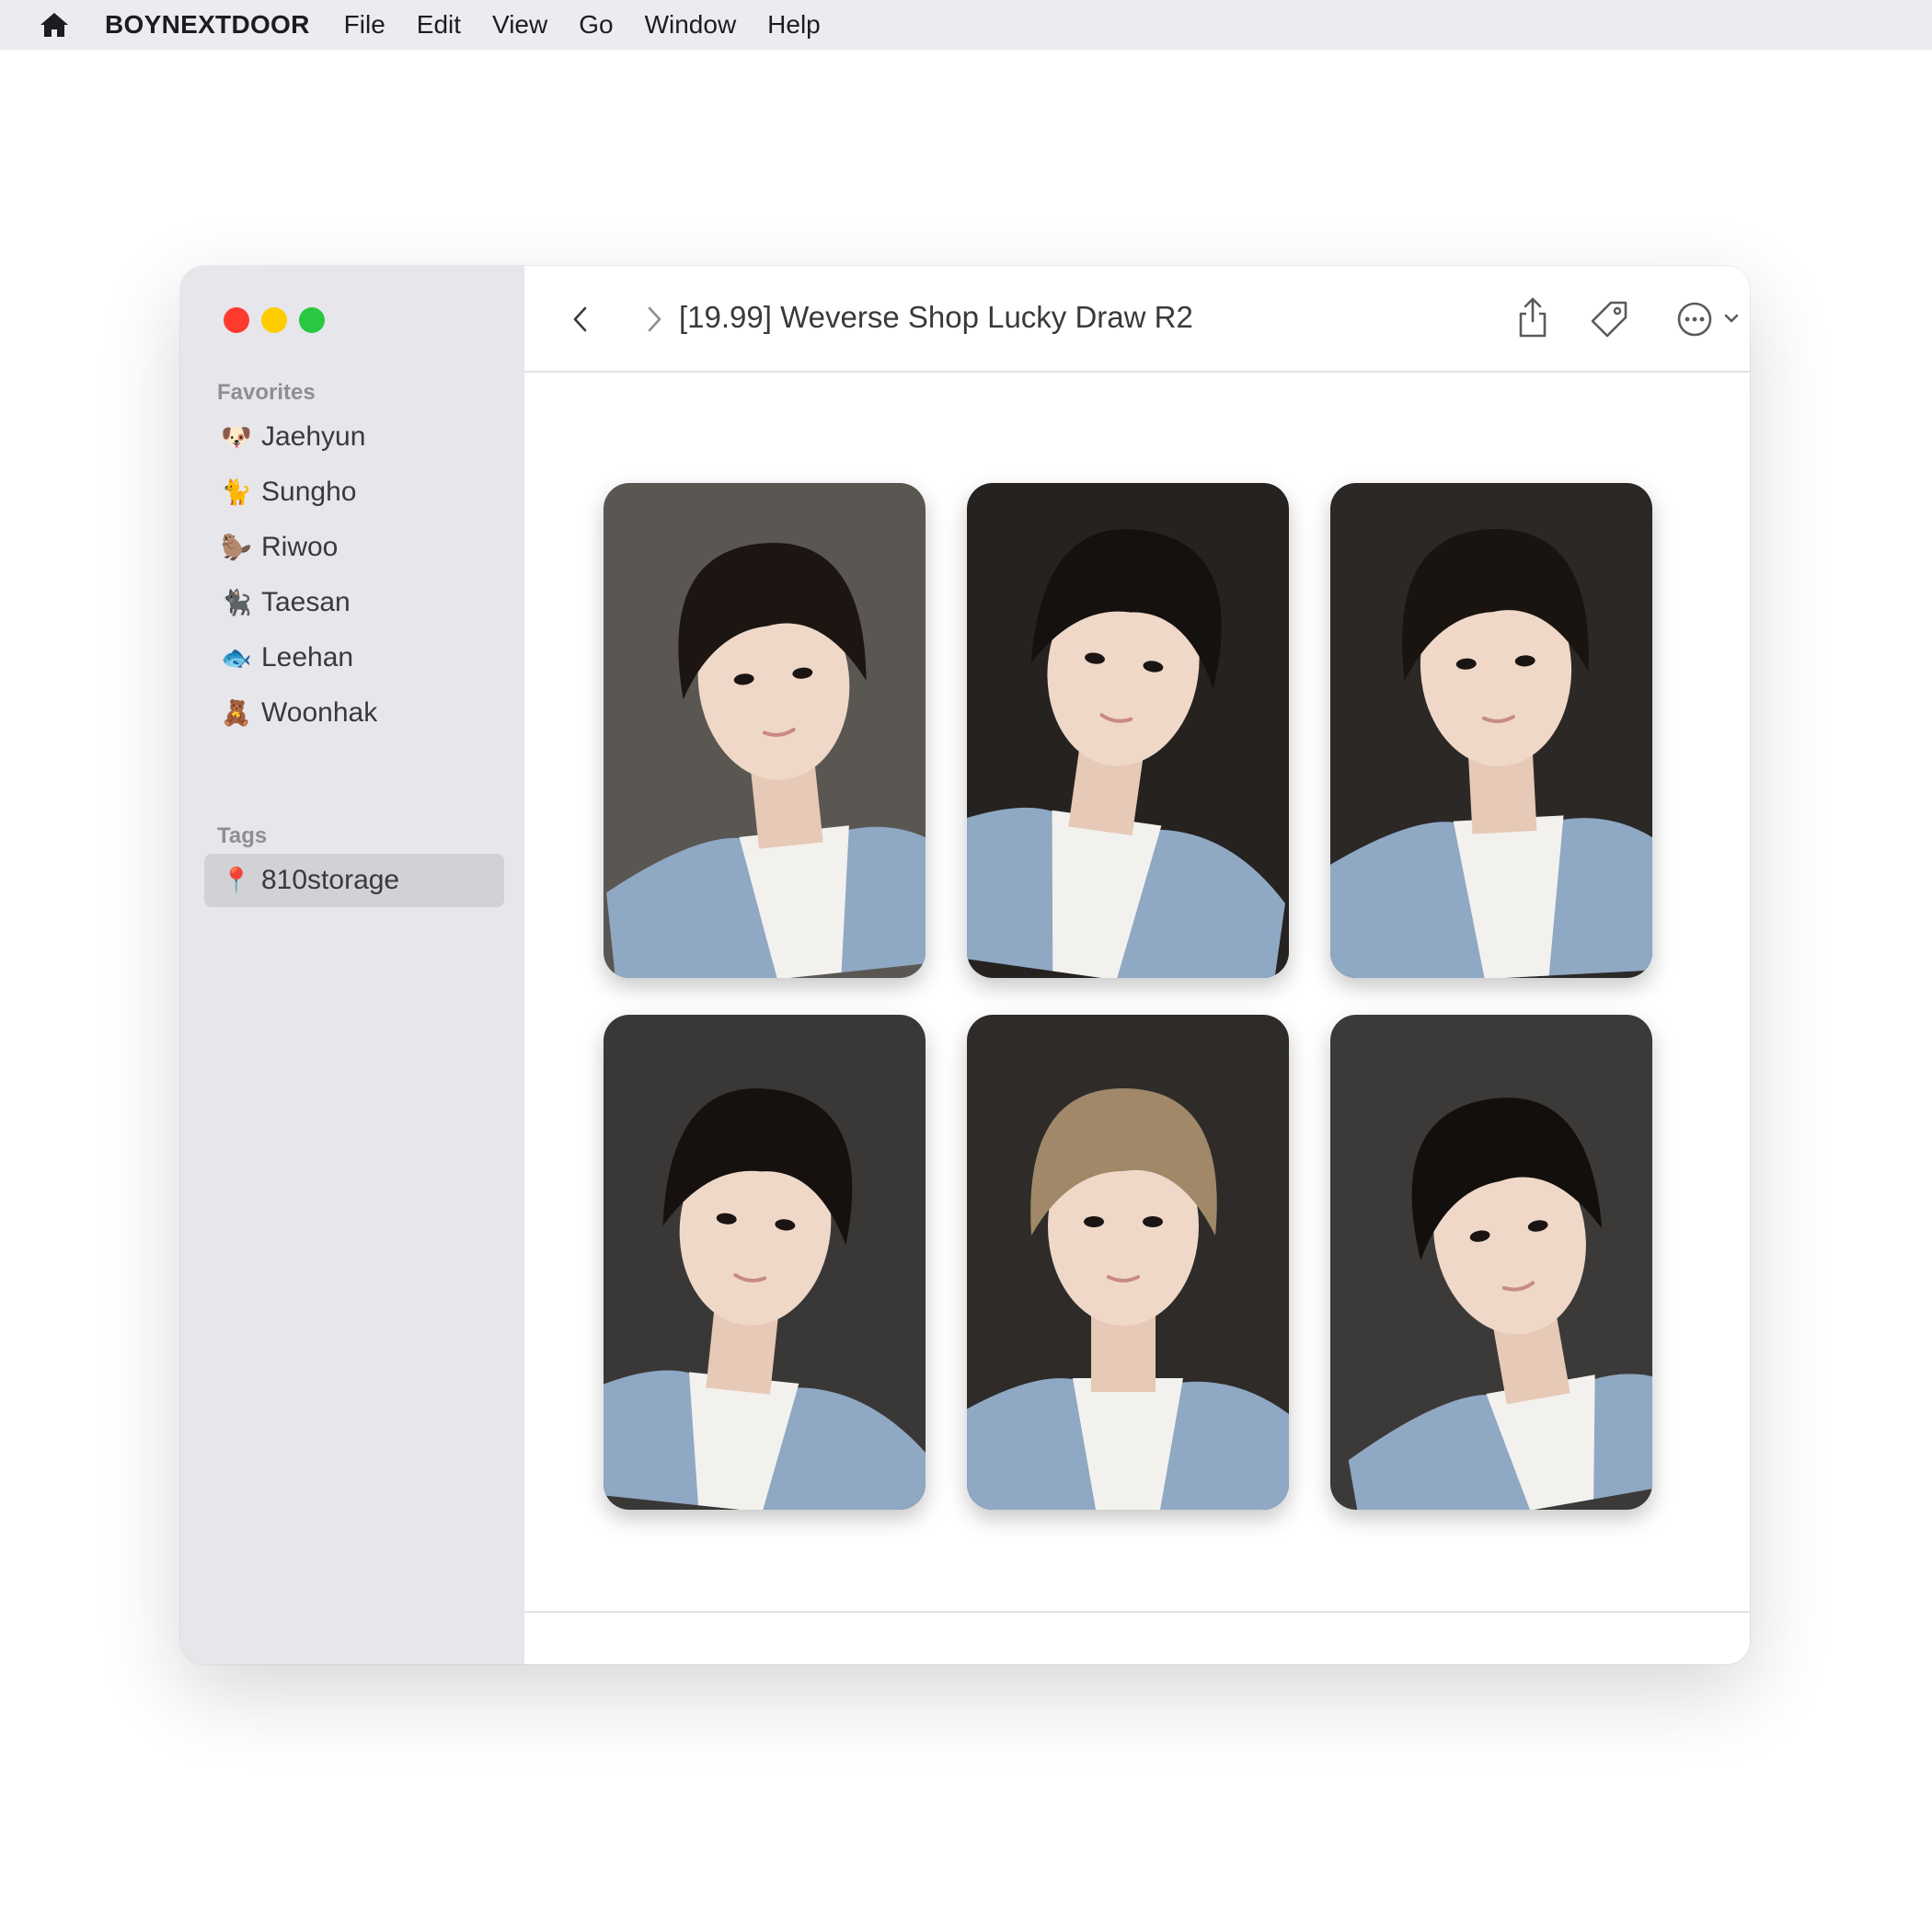 Image resolution: width=1932 pixels, height=1932 pixels. I want to click on window-controls, so click(274, 320).